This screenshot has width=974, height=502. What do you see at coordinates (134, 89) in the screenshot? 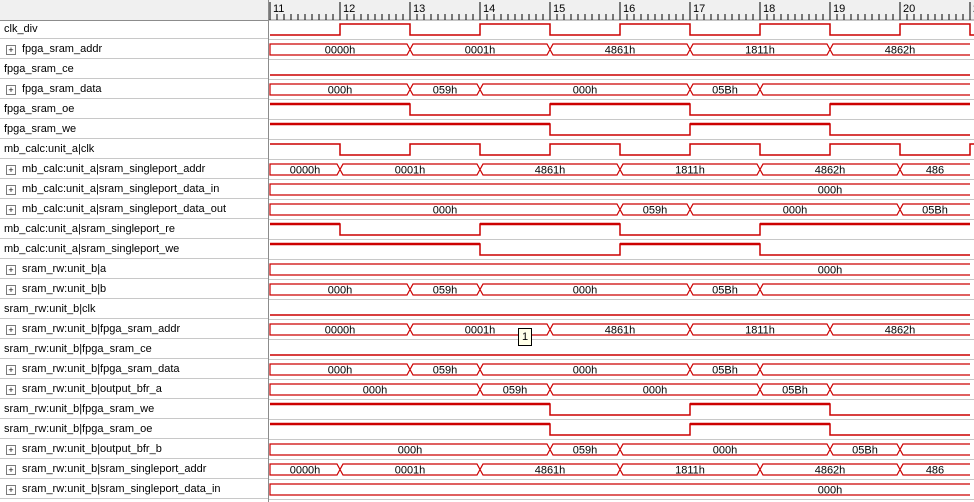
I see `signal-row: + fpga_sram_data` at bounding box center [134, 89].